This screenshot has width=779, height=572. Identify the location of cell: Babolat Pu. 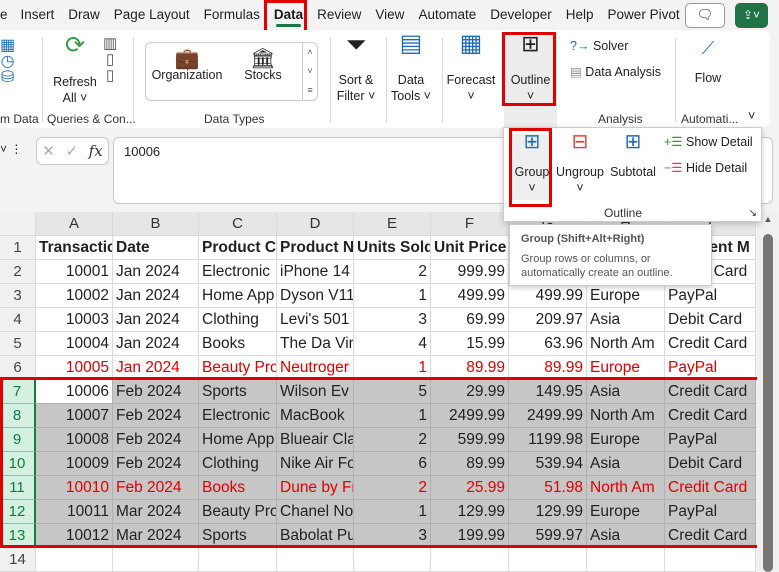
(315, 536).